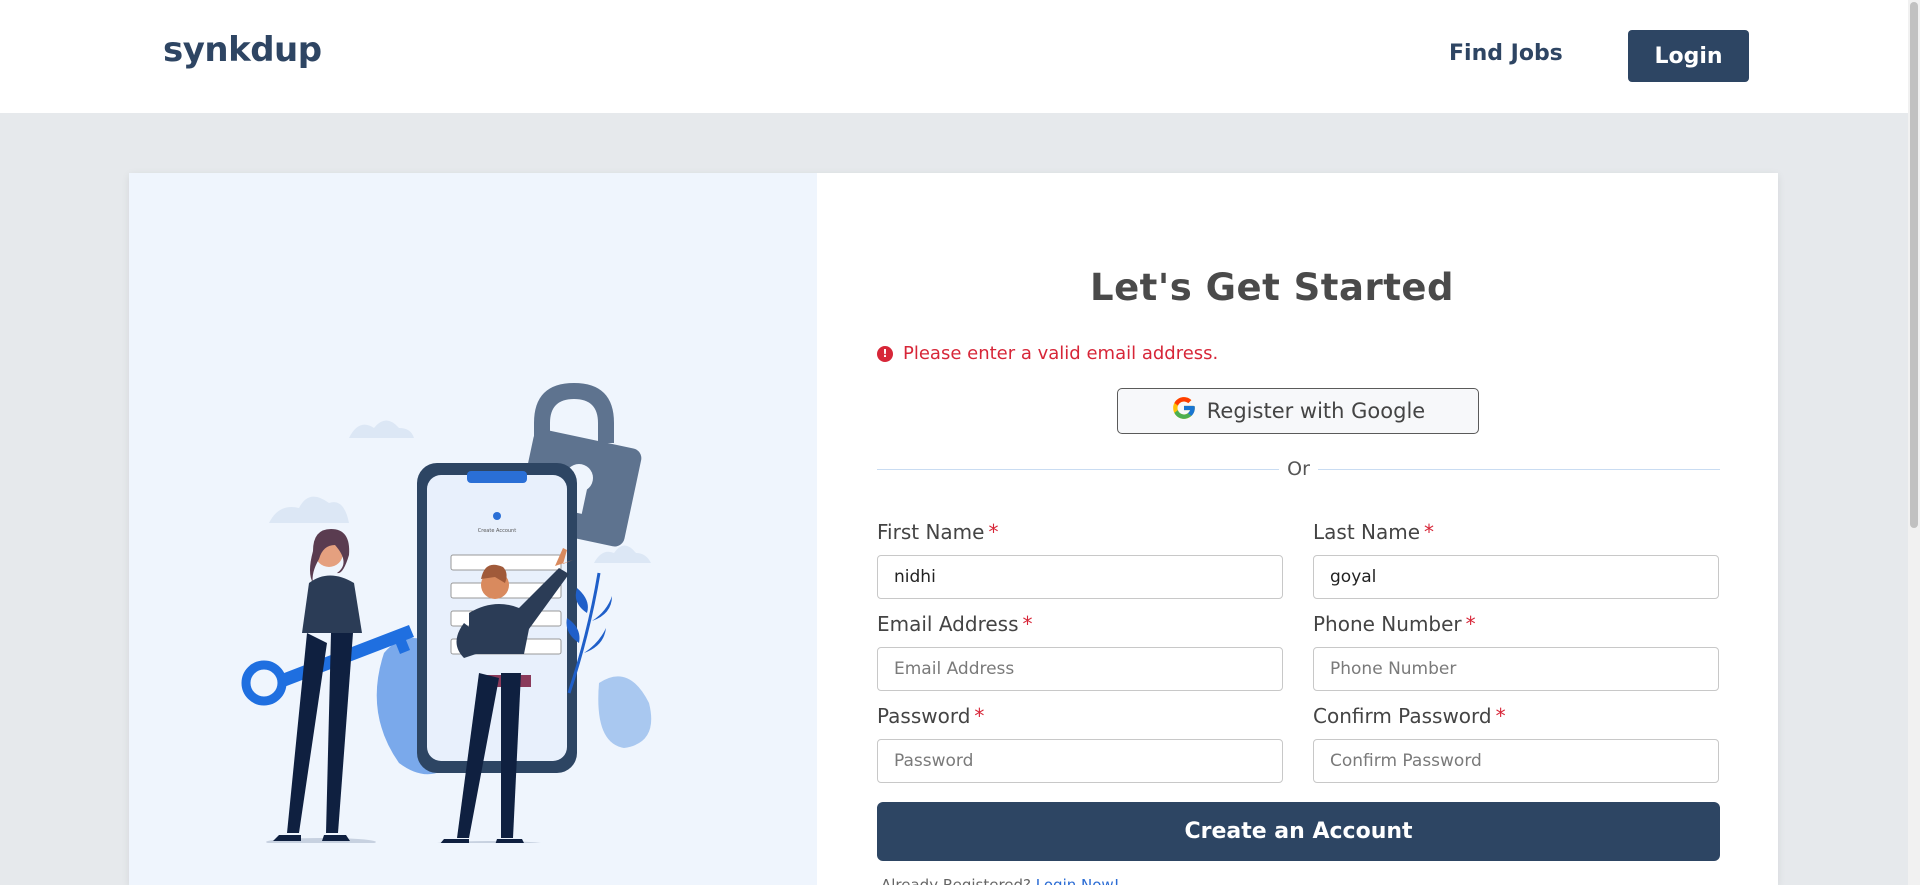 The height and width of the screenshot is (885, 1920). What do you see at coordinates (242, 50) in the screenshot?
I see `synkdup-logo: synkdup` at bounding box center [242, 50].